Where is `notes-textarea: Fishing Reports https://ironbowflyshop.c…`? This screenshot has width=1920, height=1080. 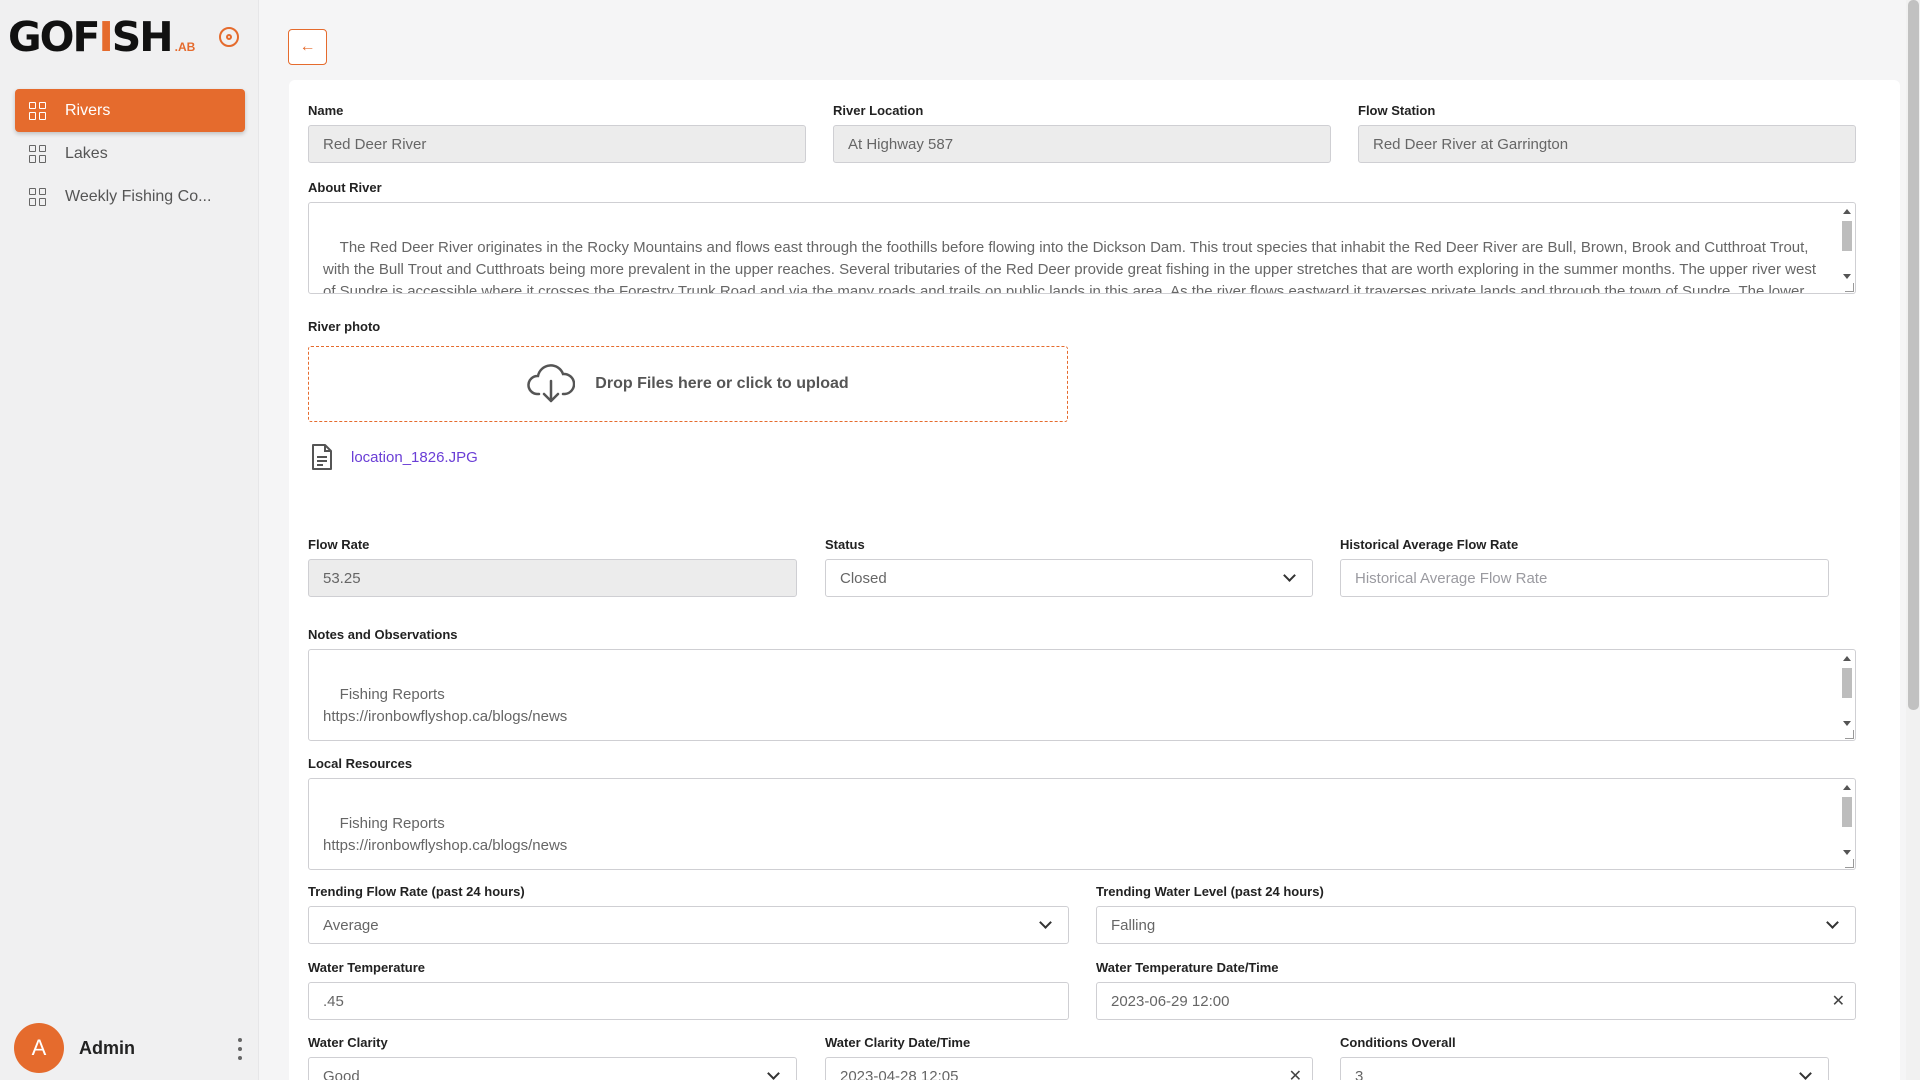 notes-textarea: Fishing Reports https://ironbowflyshop.c… is located at coordinates (1082, 695).